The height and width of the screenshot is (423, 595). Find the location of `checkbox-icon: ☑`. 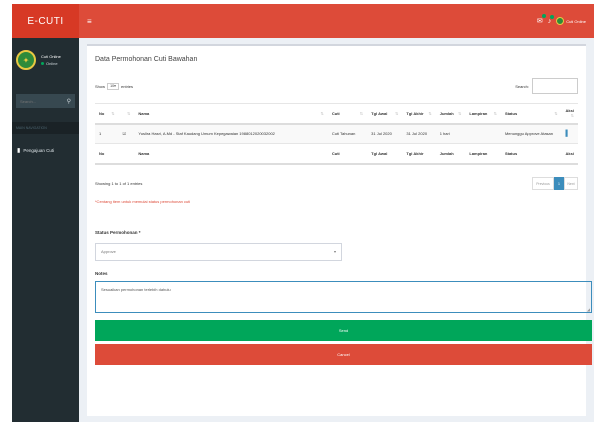

checkbox-icon: ☑ is located at coordinates (125, 133).